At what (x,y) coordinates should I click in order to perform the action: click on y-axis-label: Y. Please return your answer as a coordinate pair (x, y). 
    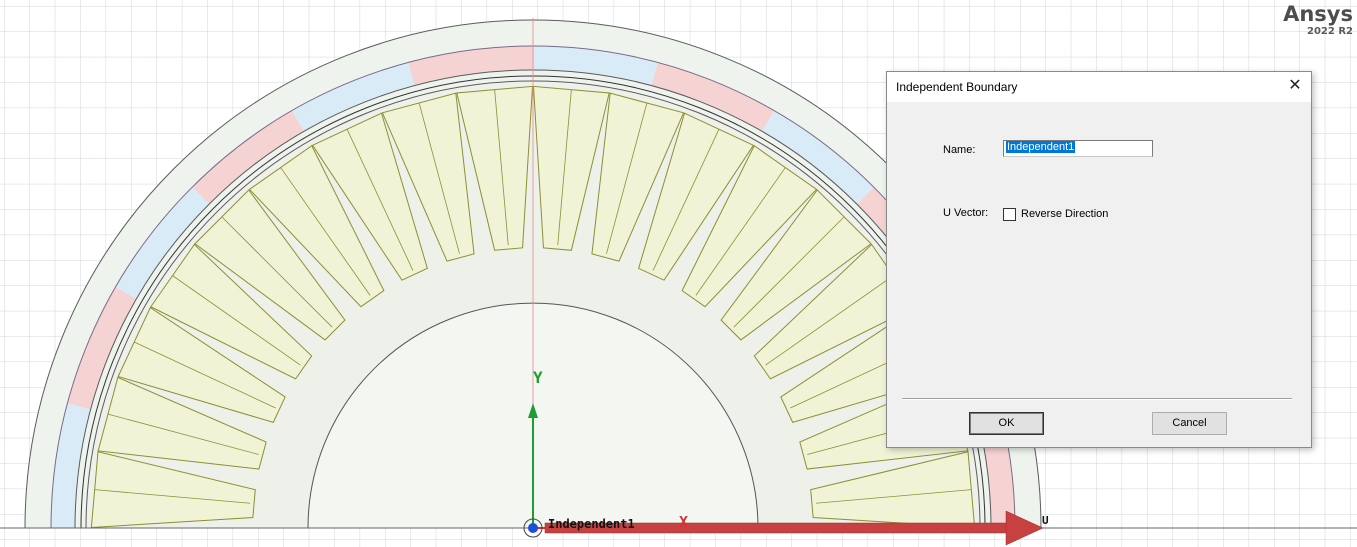
    Looking at the image, I should click on (538, 377).